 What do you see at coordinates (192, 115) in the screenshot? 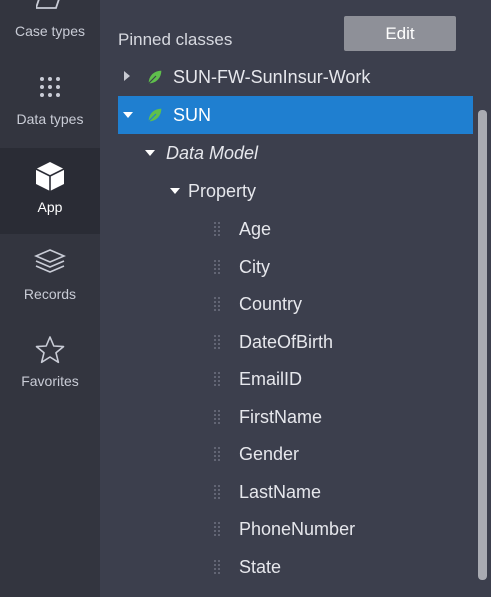
I see `tree-class-label: SUN` at bounding box center [192, 115].